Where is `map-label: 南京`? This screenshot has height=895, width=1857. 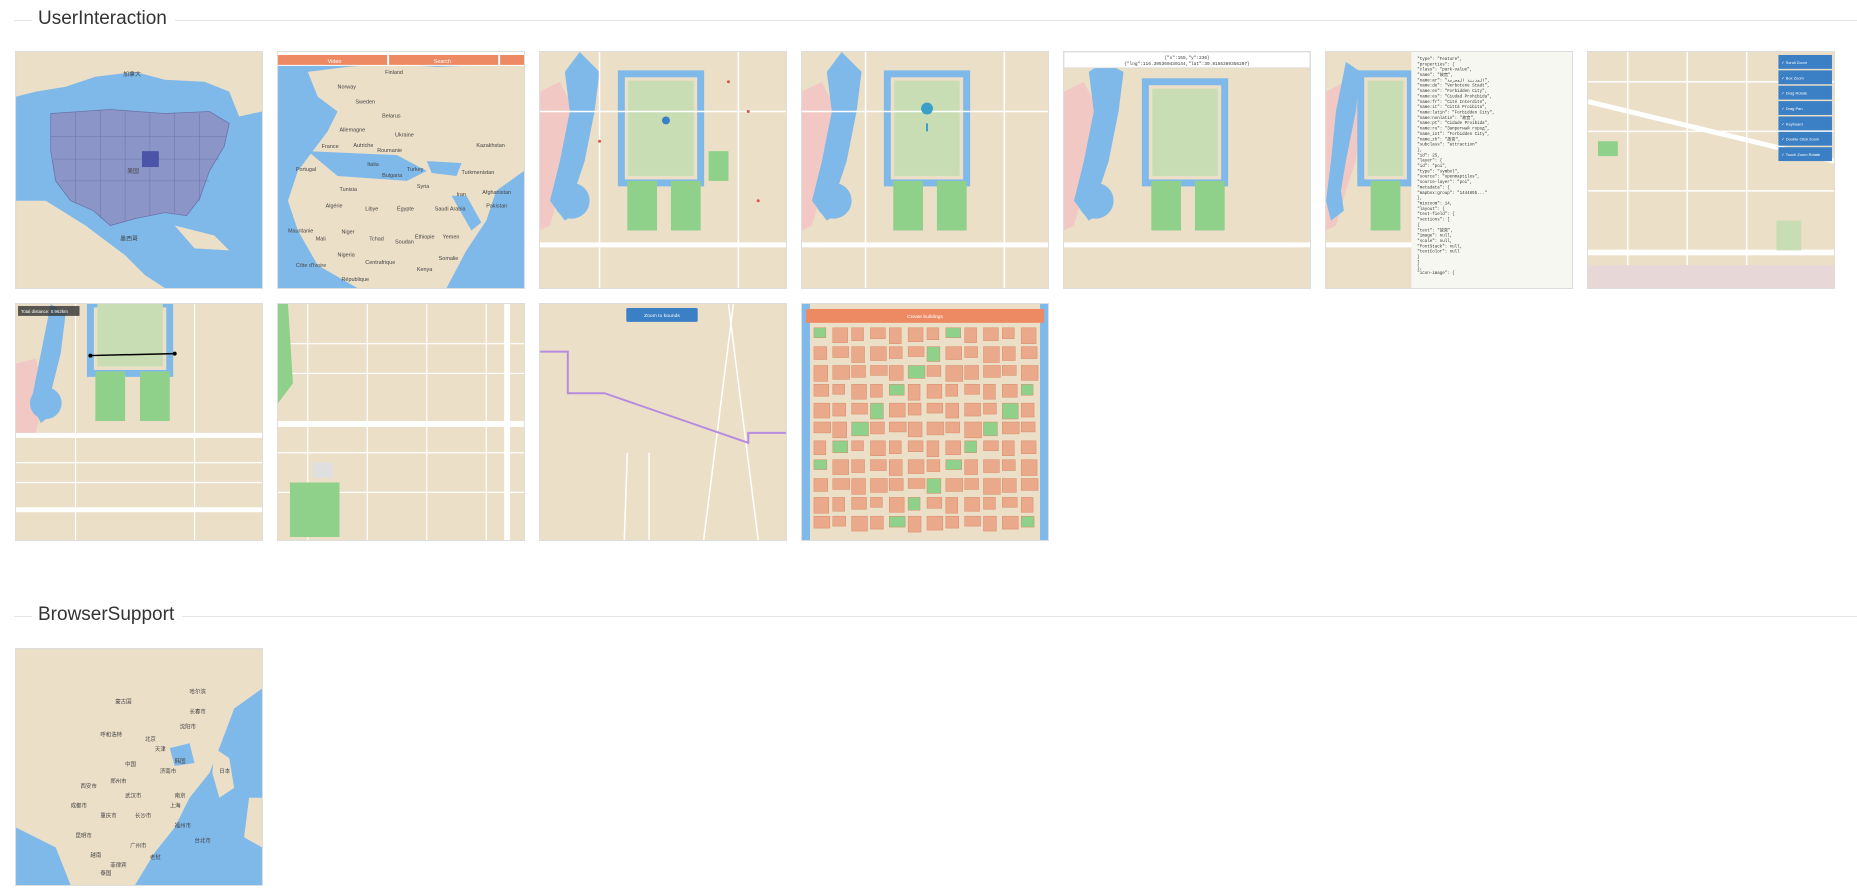 map-label: 南京 is located at coordinates (180, 796).